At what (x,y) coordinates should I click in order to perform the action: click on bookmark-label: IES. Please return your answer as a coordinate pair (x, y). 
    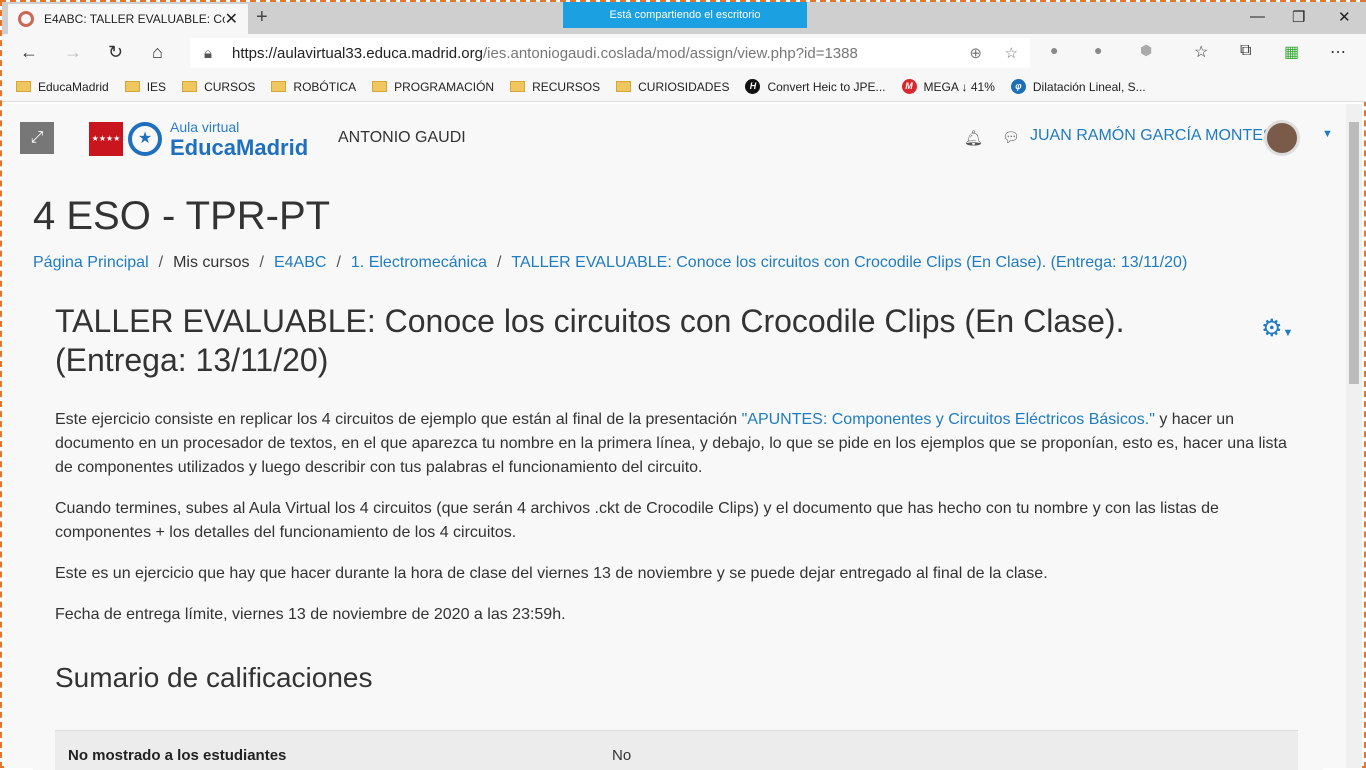
    Looking at the image, I should click on (156, 86).